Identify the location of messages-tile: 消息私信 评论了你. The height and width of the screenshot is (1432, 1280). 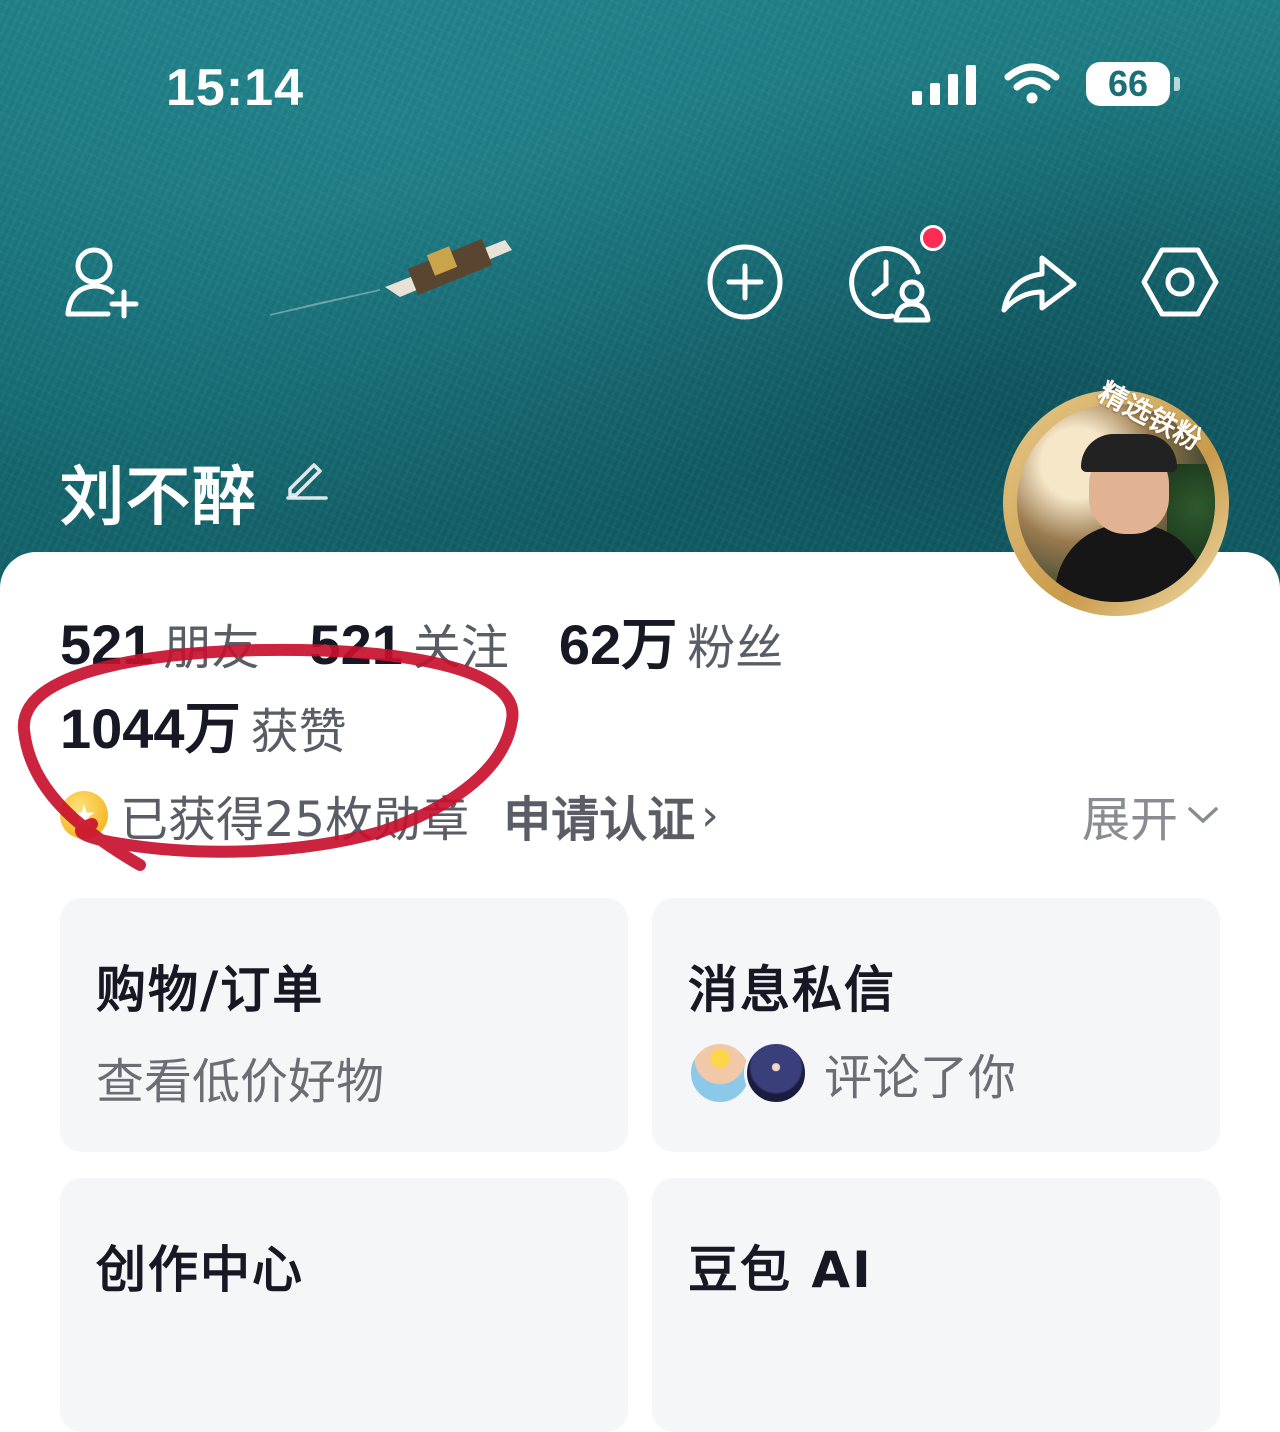
(936, 1025).